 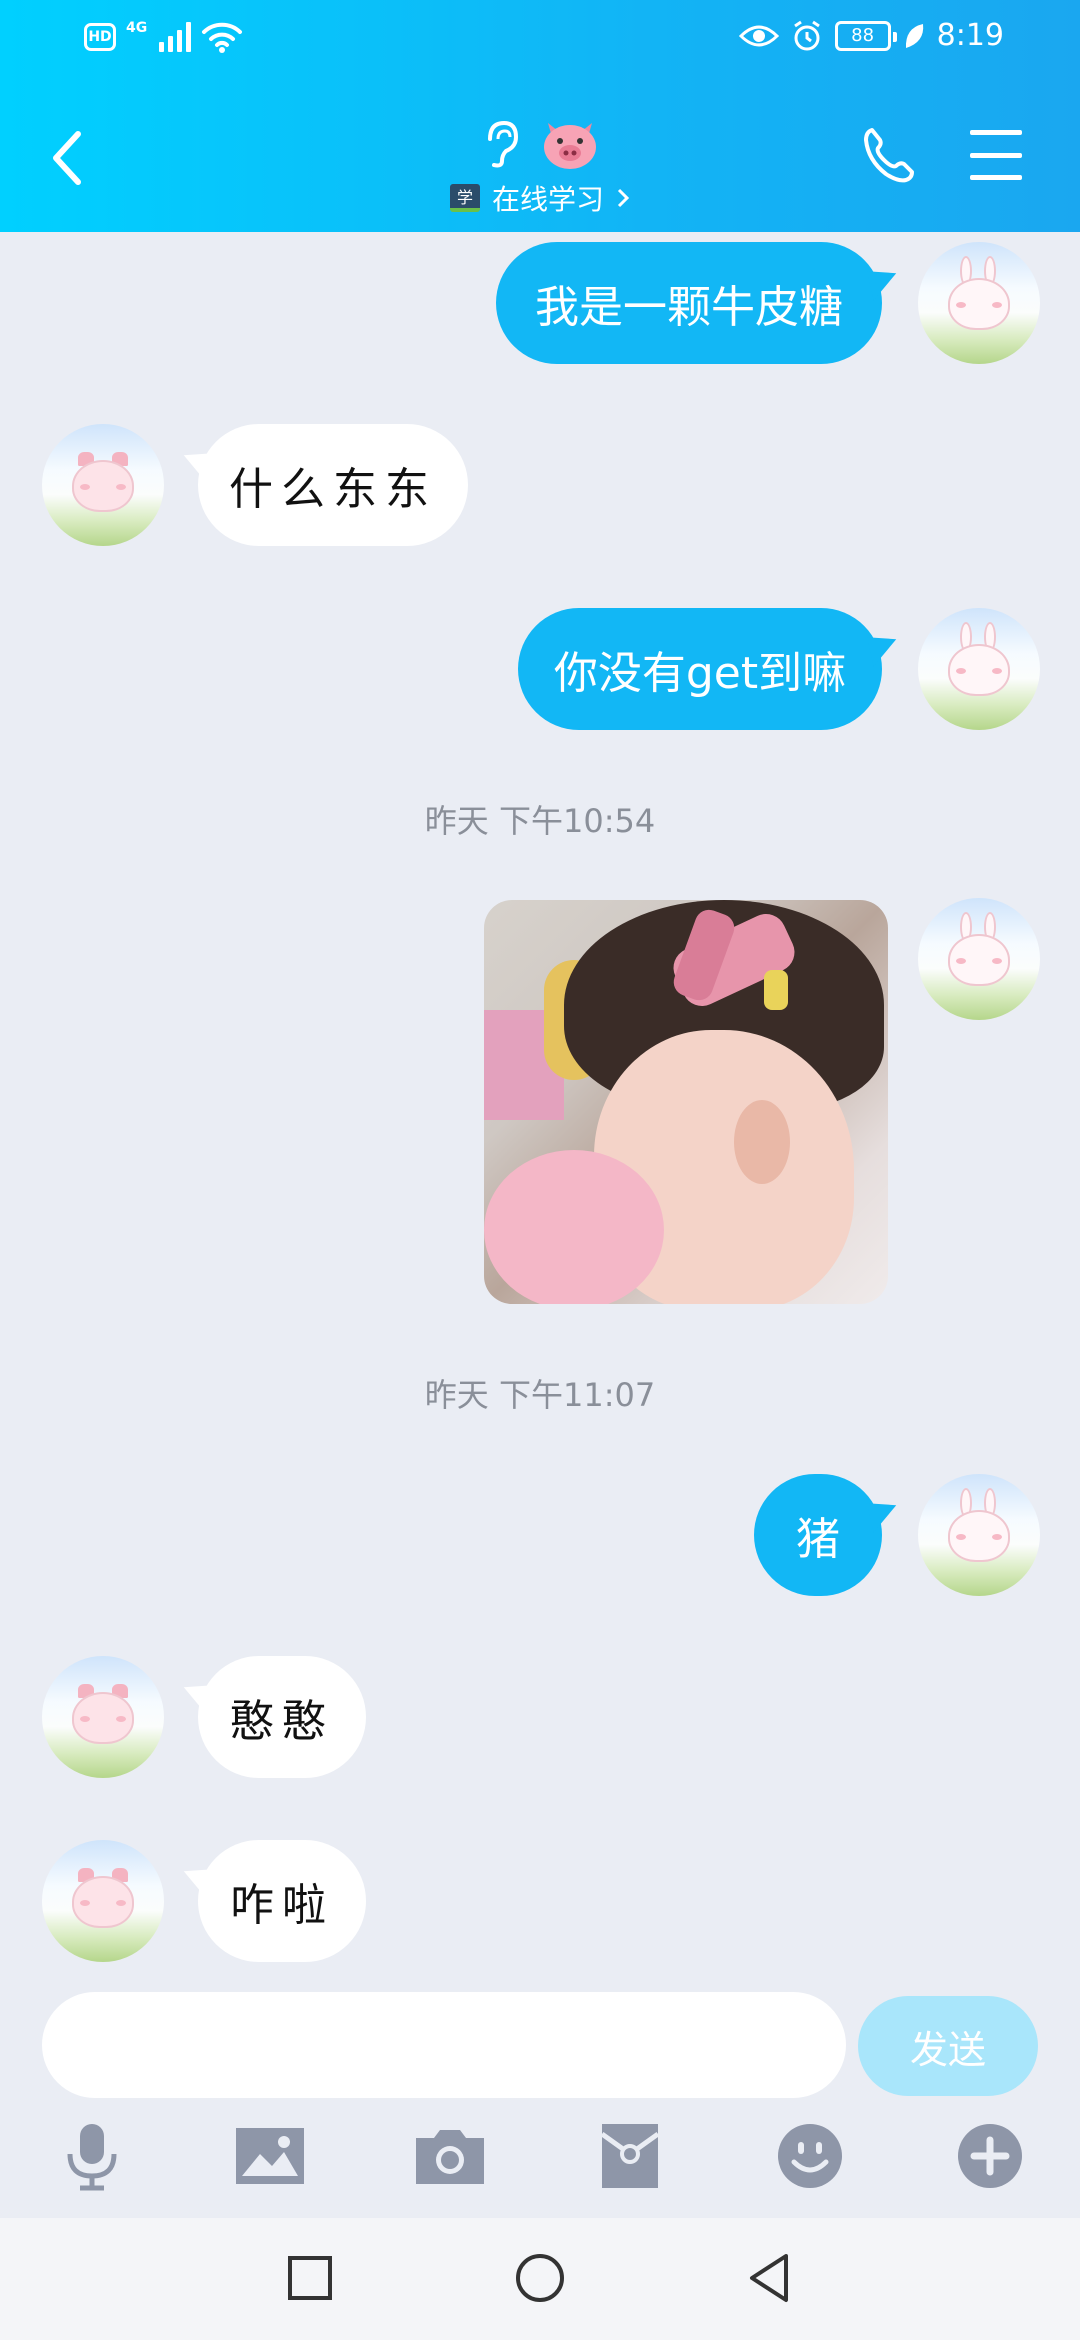 What do you see at coordinates (970, 35) in the screenshot?
I see `clock: 8:19` at bounding box center [970, 35].